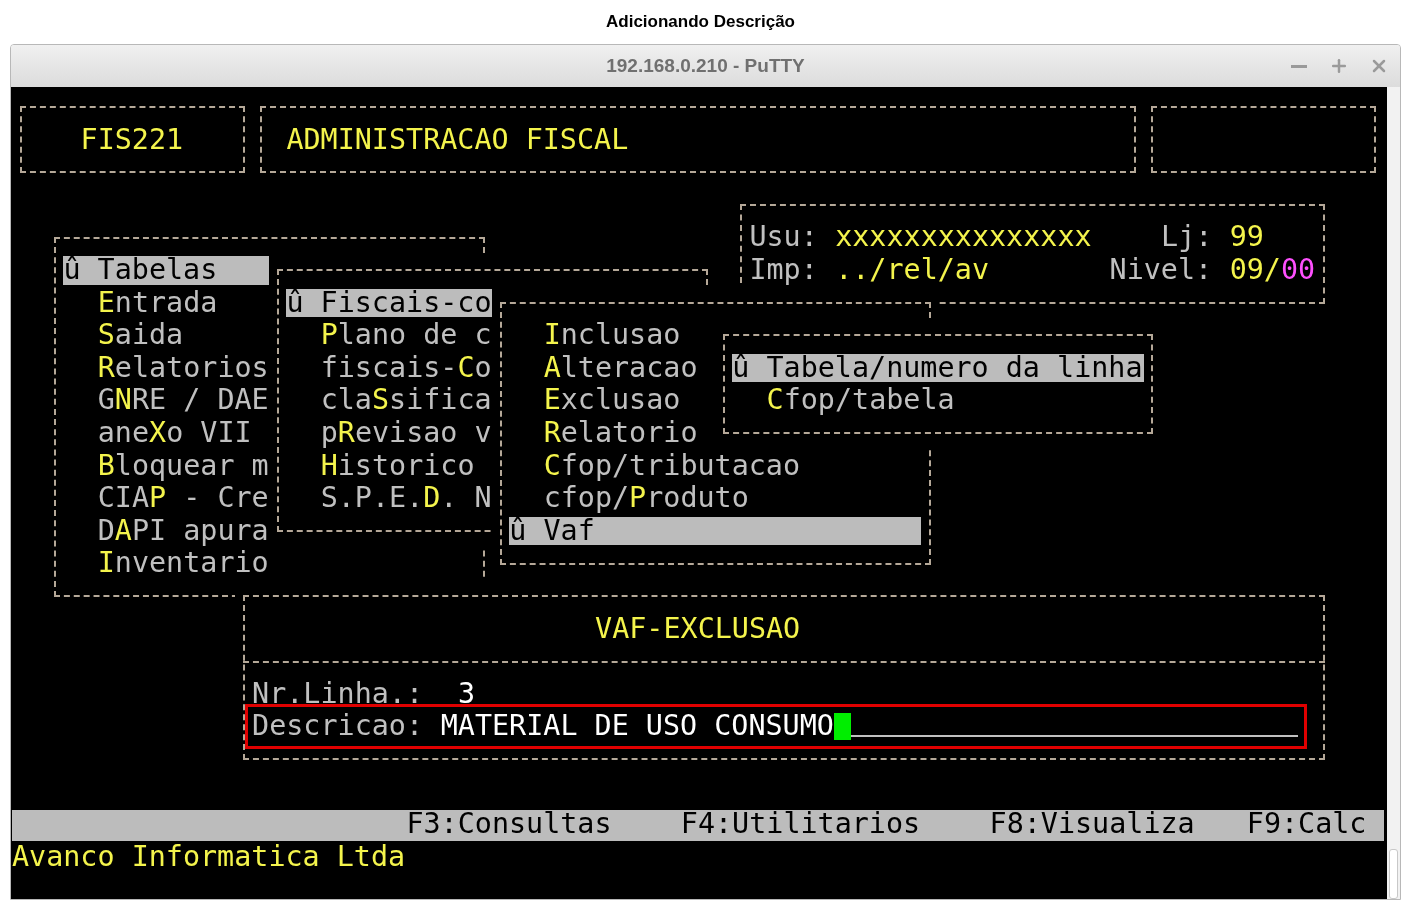 This screenshot has height=900, width=1401. Describe the element at coordinates (1187, 237) in the screenshot. I see `store-label: Lj:` at that location.